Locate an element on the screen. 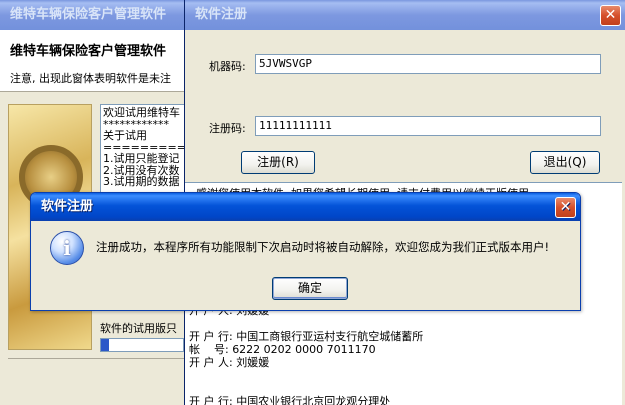 The image size is (625, 405). reg-code-input: 11111111111 is located at coordinates (428, 126).